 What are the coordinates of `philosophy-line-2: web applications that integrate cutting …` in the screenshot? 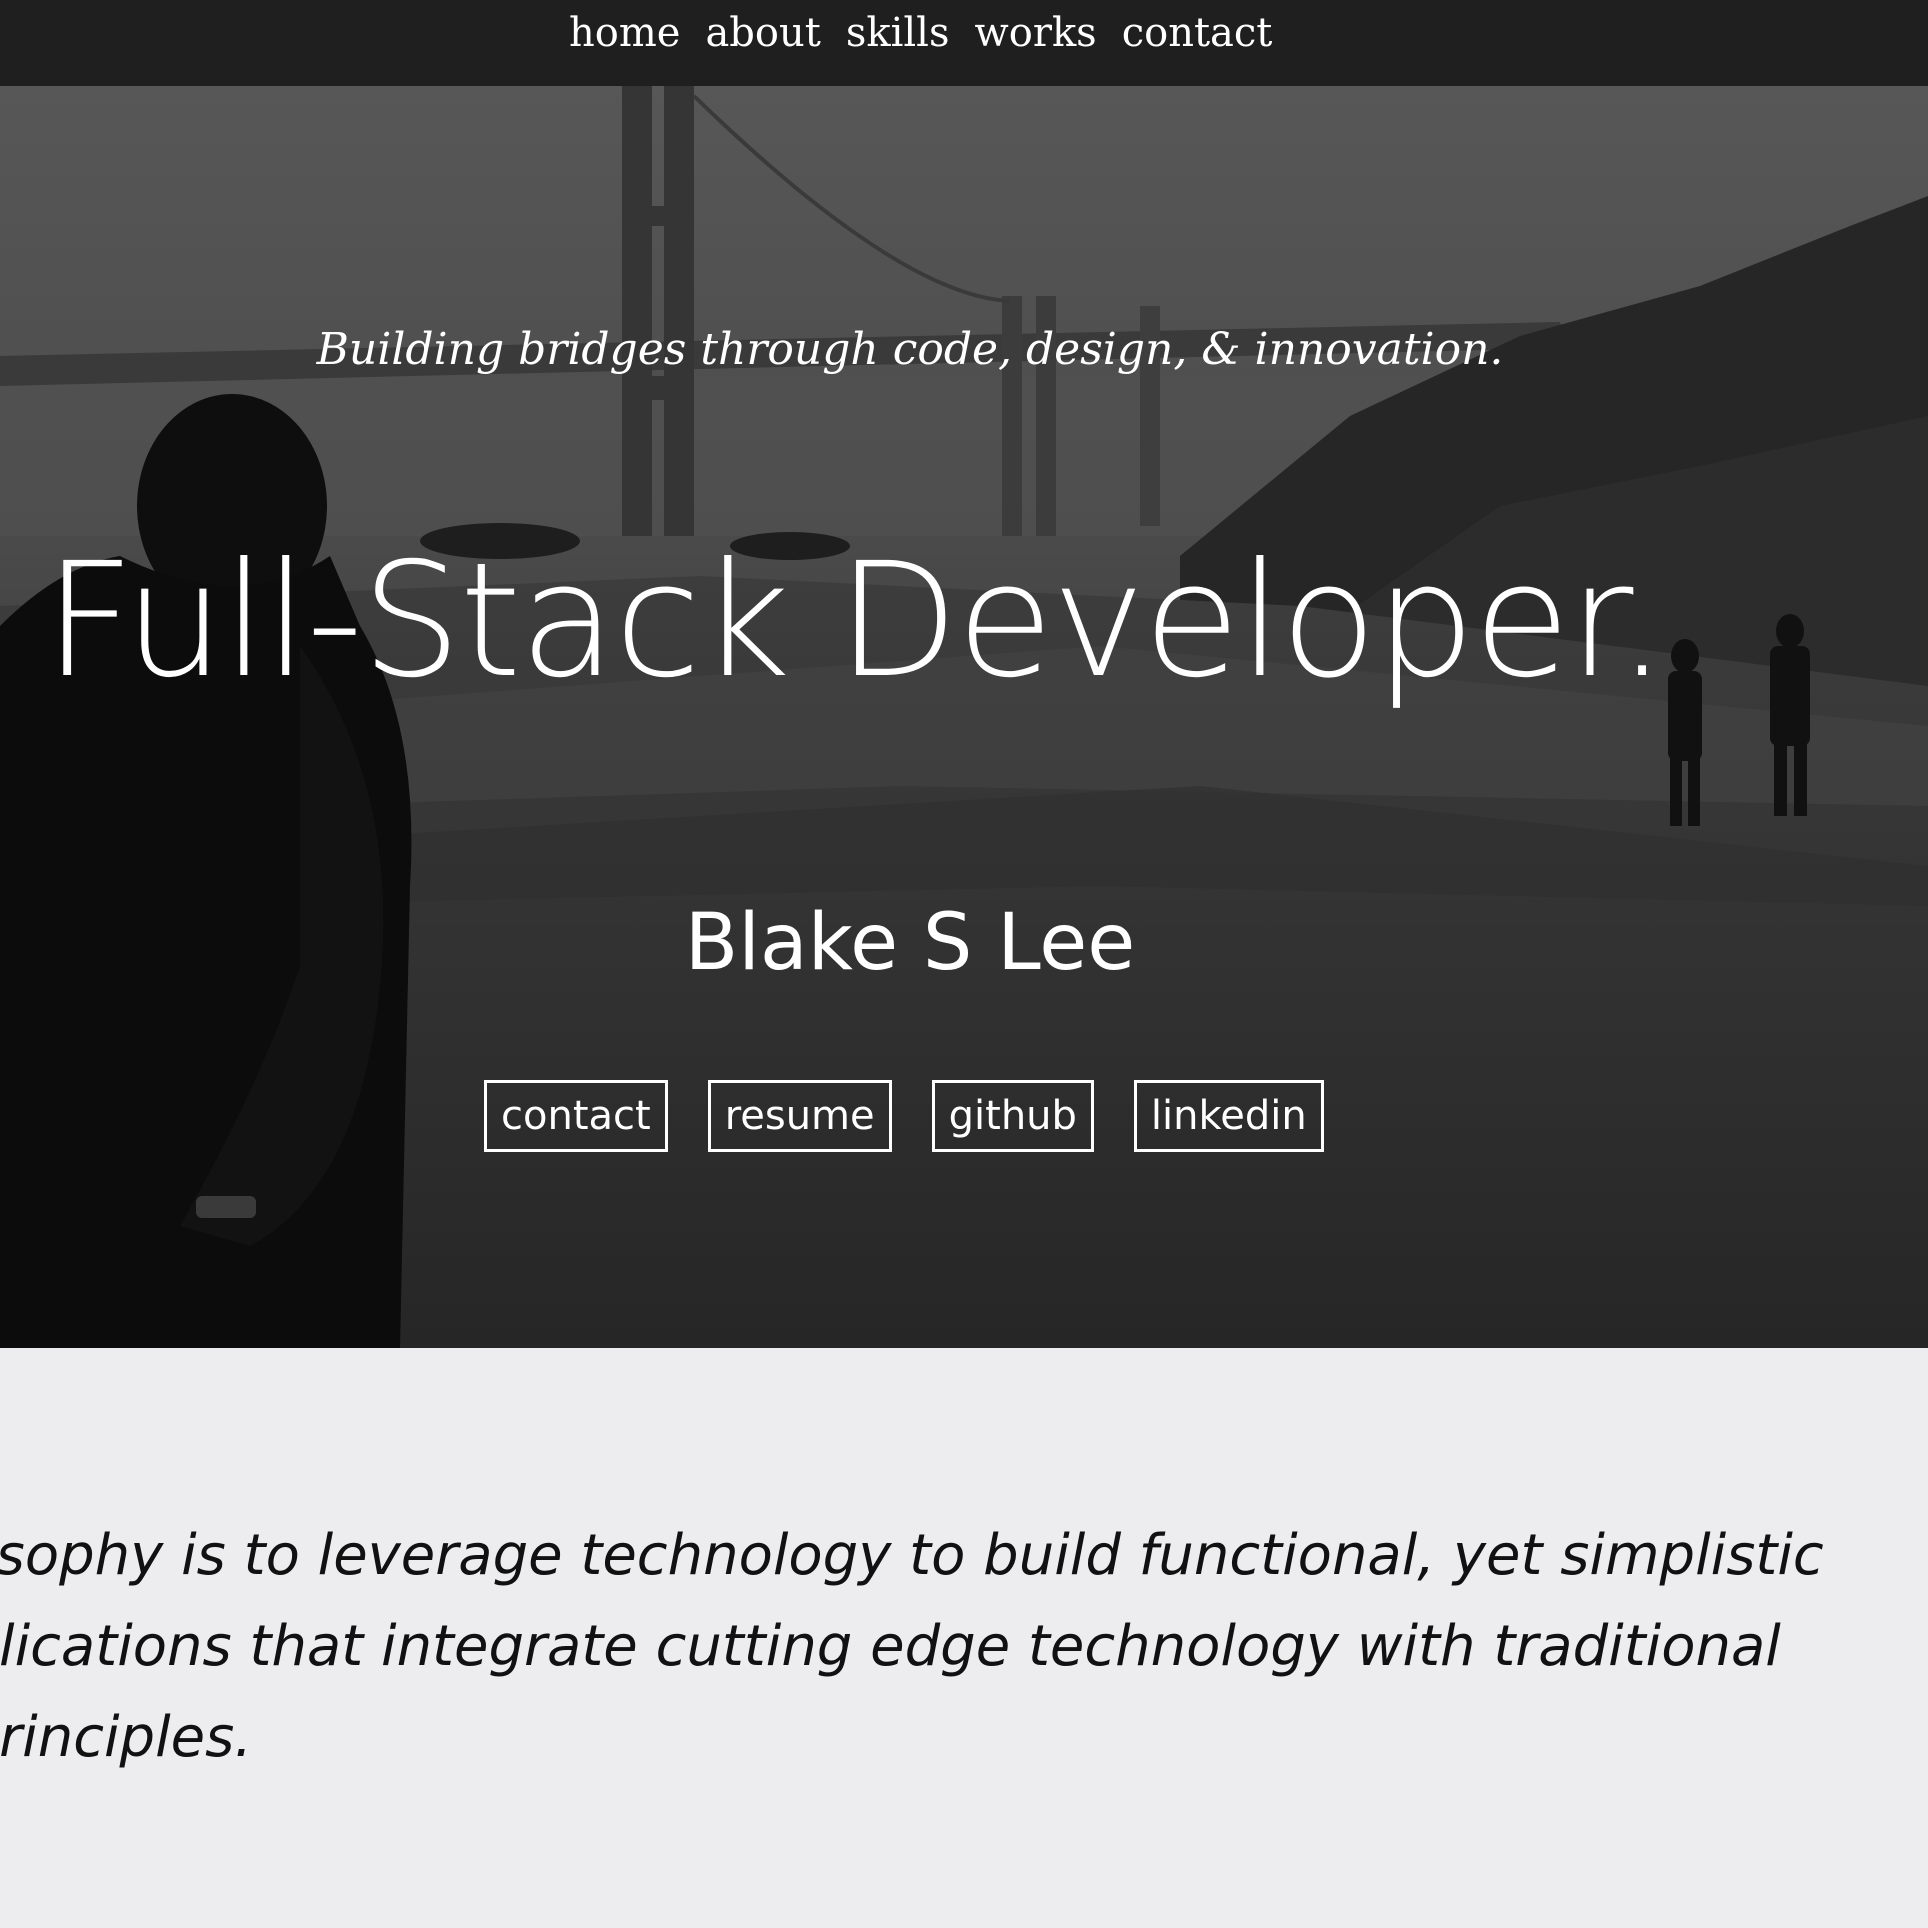 It's located at (890, 1646).